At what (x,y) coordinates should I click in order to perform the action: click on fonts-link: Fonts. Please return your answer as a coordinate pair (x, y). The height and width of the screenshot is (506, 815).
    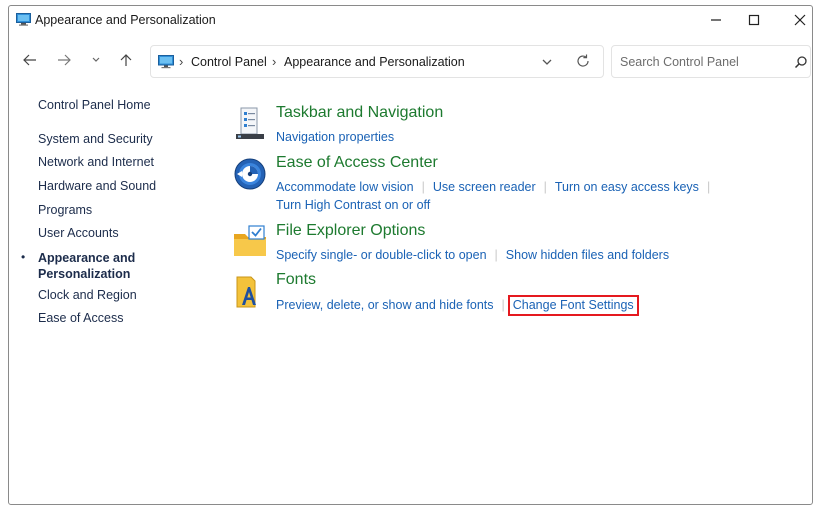
    Looking at the image, I should click on (296, 280).